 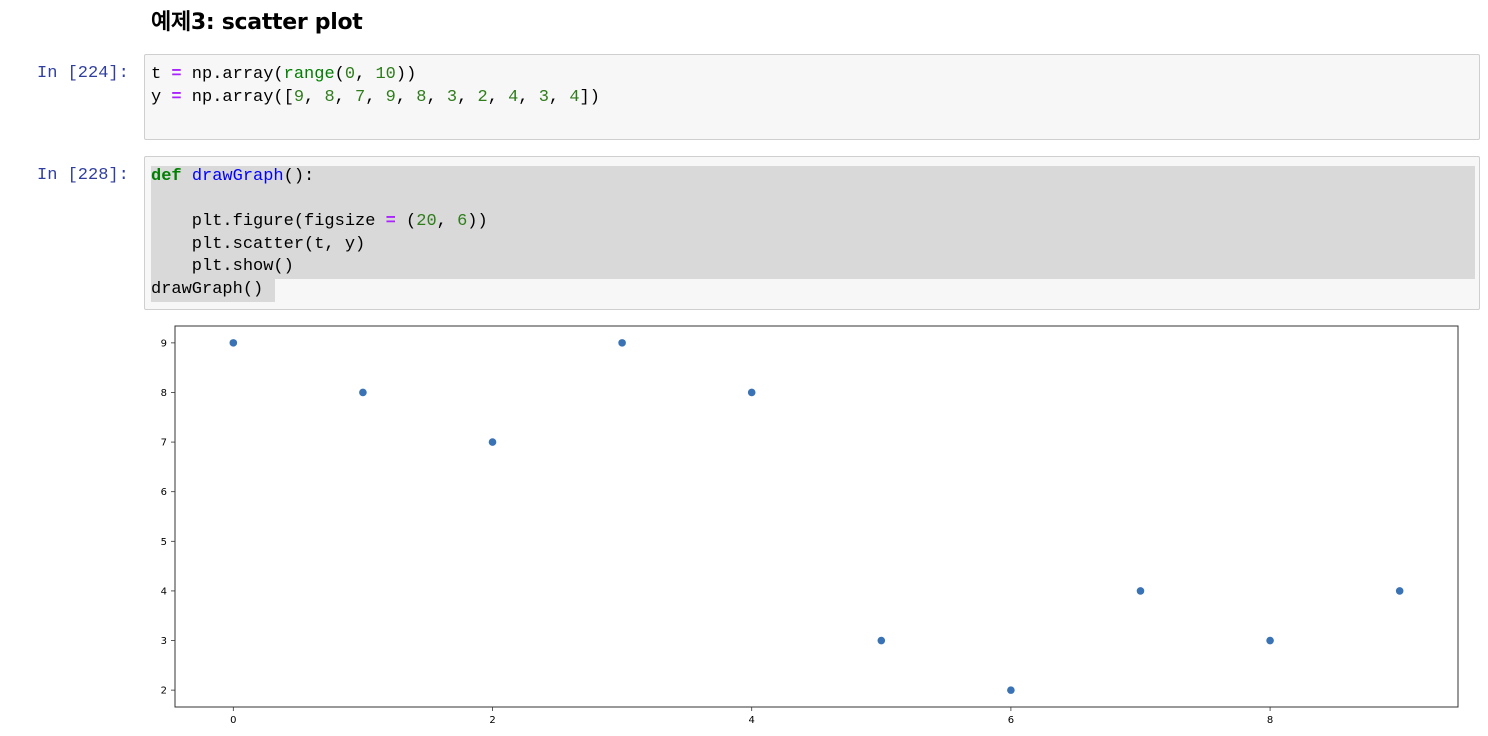 What do you see at coordinates (1011, 720) in the screenshot?
I see `x-tick-label: 6` at bounding box center [1011, 720].